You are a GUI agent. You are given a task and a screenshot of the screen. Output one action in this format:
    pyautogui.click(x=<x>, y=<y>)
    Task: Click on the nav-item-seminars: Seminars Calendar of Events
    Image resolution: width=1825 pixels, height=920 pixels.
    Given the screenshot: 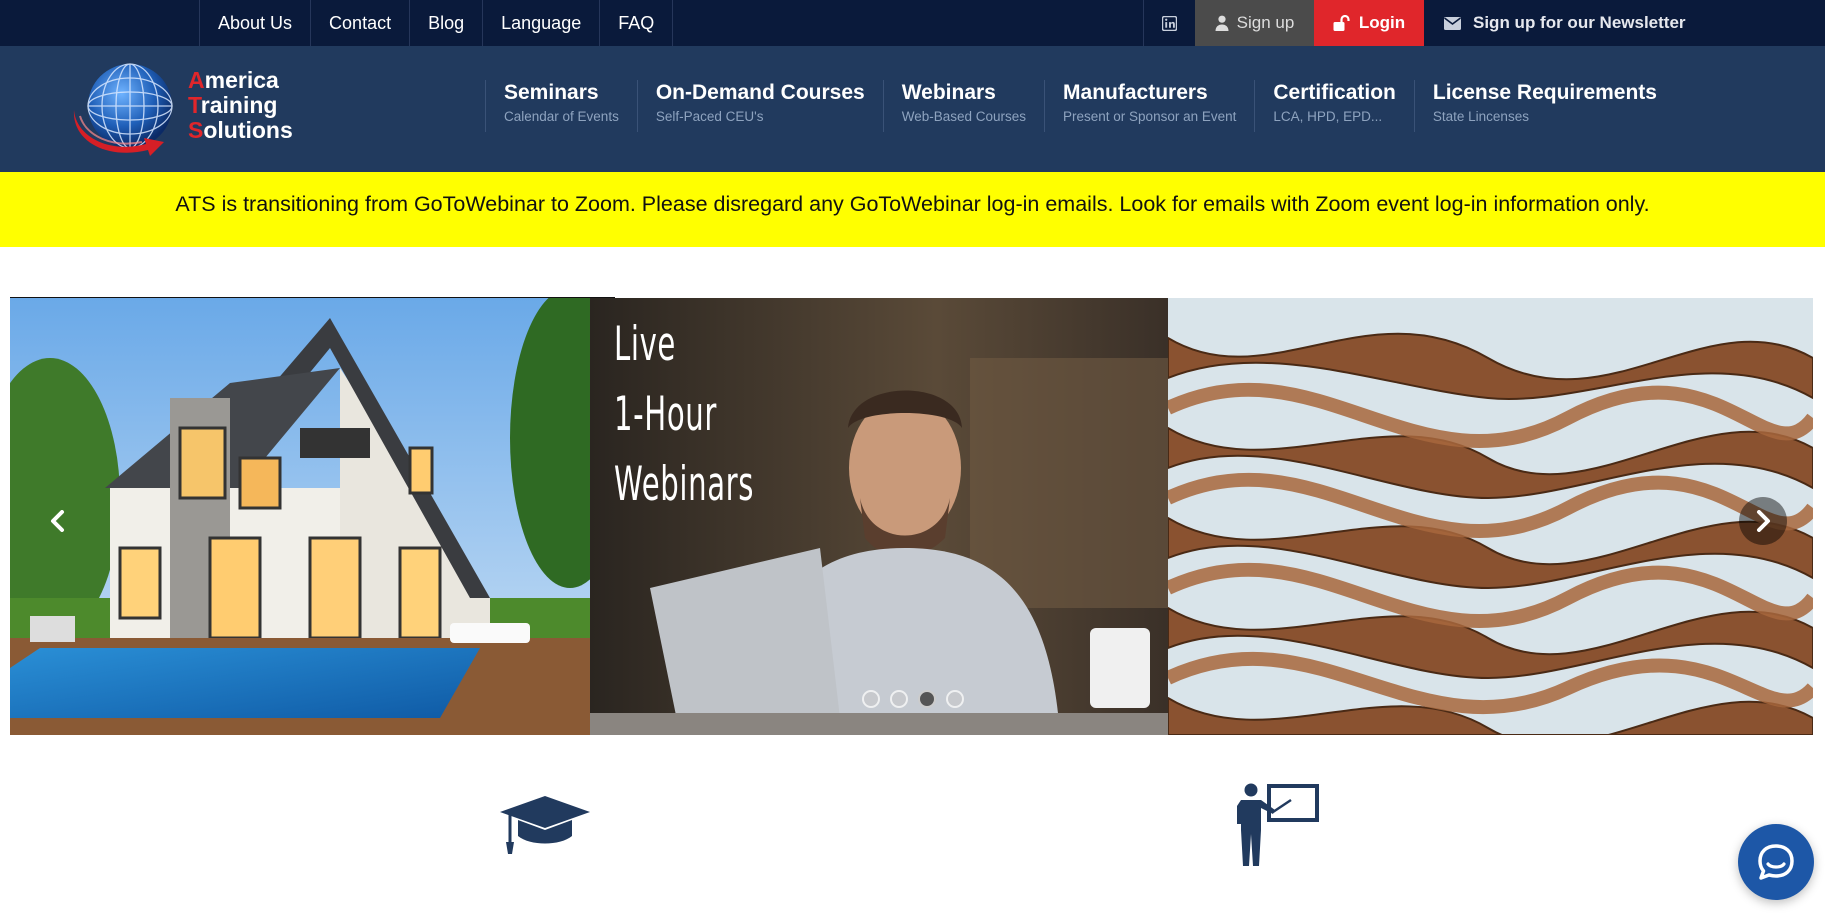 What is the action you would take?
    pyautogui.click(x=561, y=106)
    